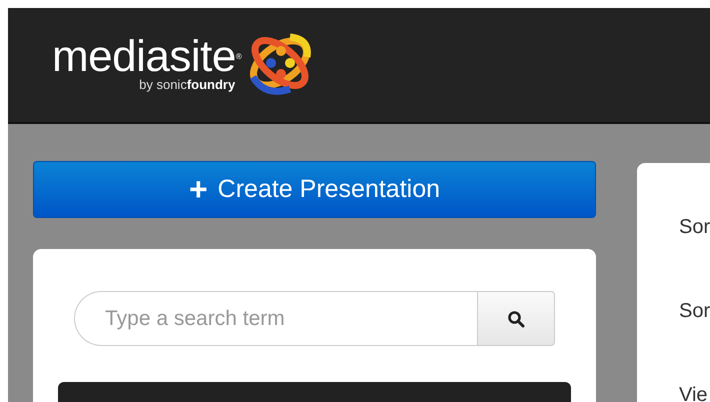  I want to click on logo-wordmark: mediasite$^{®}$, so click(147, 56).